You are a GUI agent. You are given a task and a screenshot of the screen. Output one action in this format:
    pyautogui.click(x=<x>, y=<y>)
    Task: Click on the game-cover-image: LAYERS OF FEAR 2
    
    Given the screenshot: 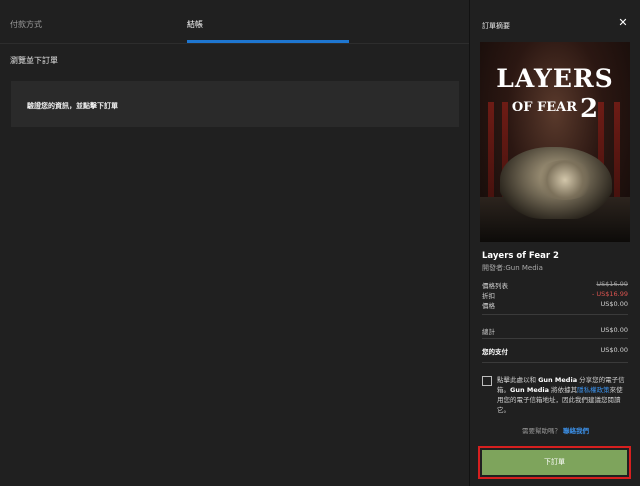 What is the action you would take?
    pyautogui.click(x=555, y=142)
    